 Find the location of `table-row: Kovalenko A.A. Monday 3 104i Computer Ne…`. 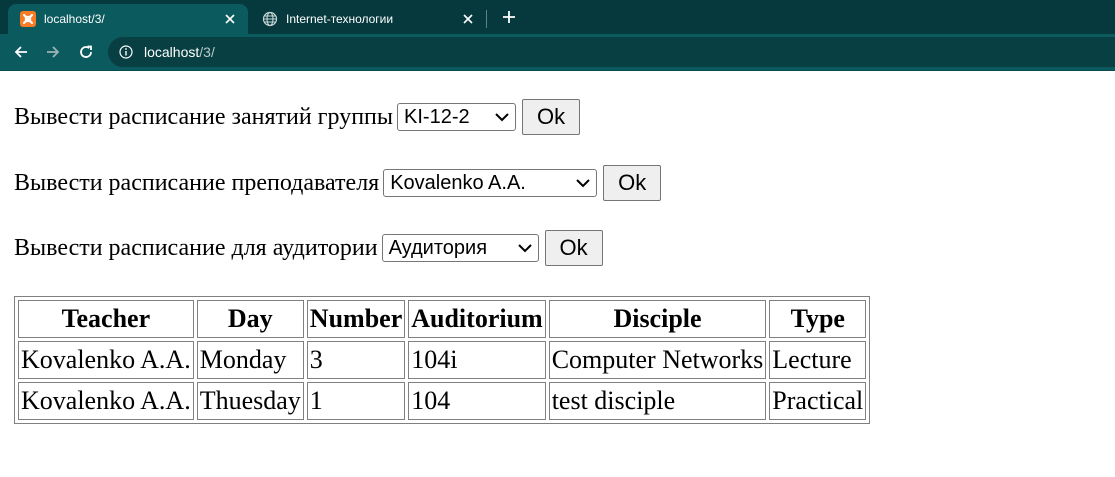

table-row: Kovalenko A.A. Monday 3 104i Computer Ne… is located at coordinates (442, 360).